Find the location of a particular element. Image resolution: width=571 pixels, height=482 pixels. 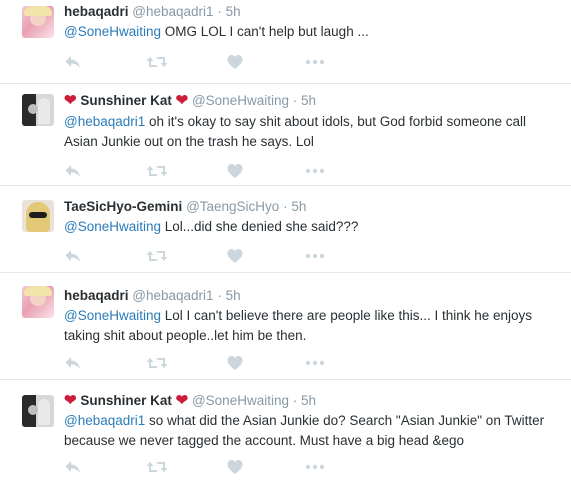

tweet-body: Lol...did she denied she said??? is located at coordinates (260, 226).